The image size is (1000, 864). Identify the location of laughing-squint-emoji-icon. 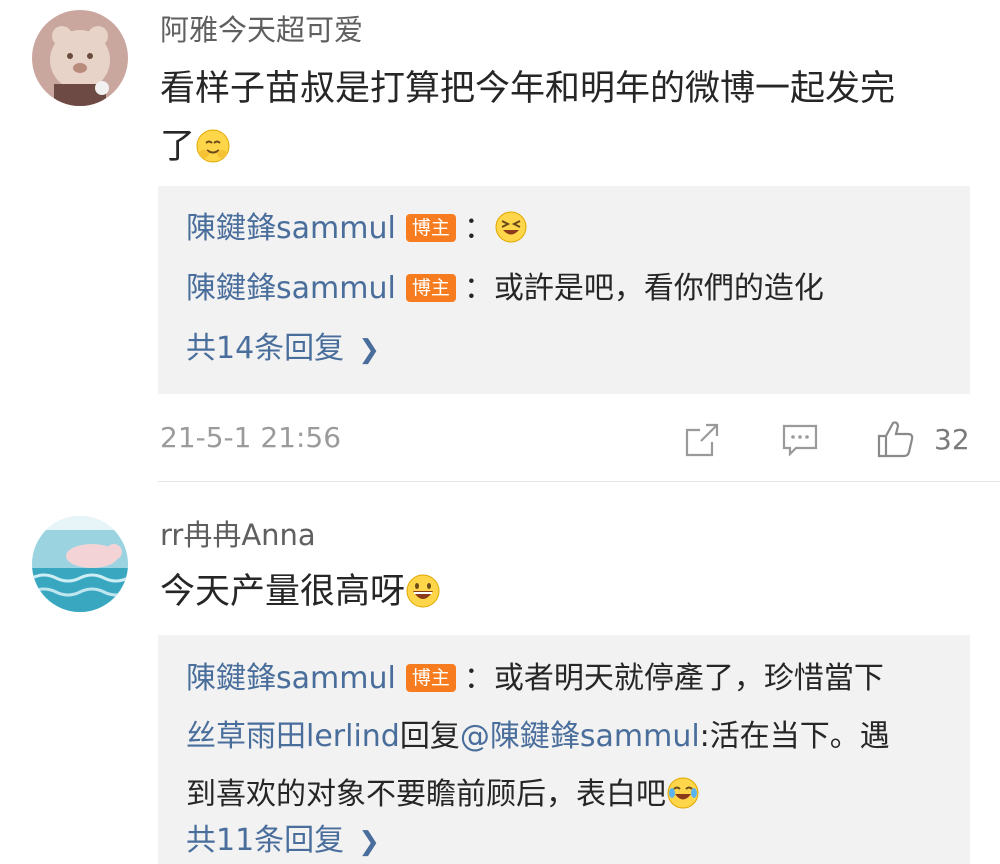
(511, 224).